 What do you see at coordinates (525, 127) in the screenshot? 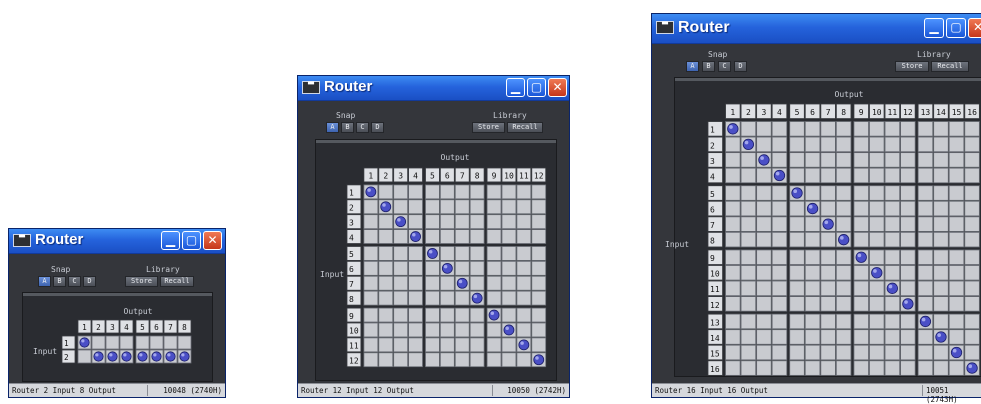
I see `recall-button: Recall` at bounding box center [525, 127].